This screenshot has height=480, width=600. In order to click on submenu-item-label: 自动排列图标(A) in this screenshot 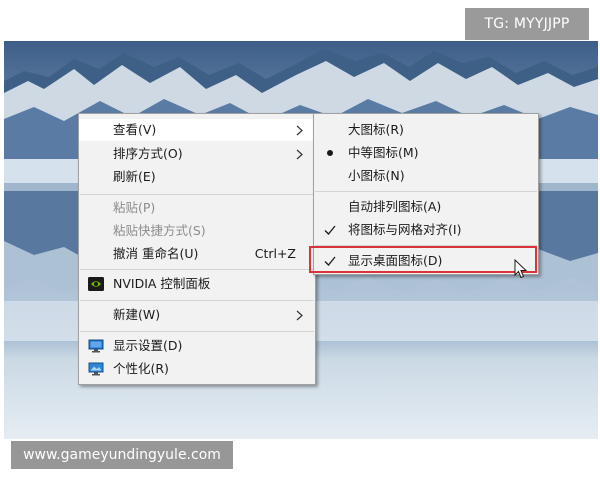, I will do `click(395, 206)`.